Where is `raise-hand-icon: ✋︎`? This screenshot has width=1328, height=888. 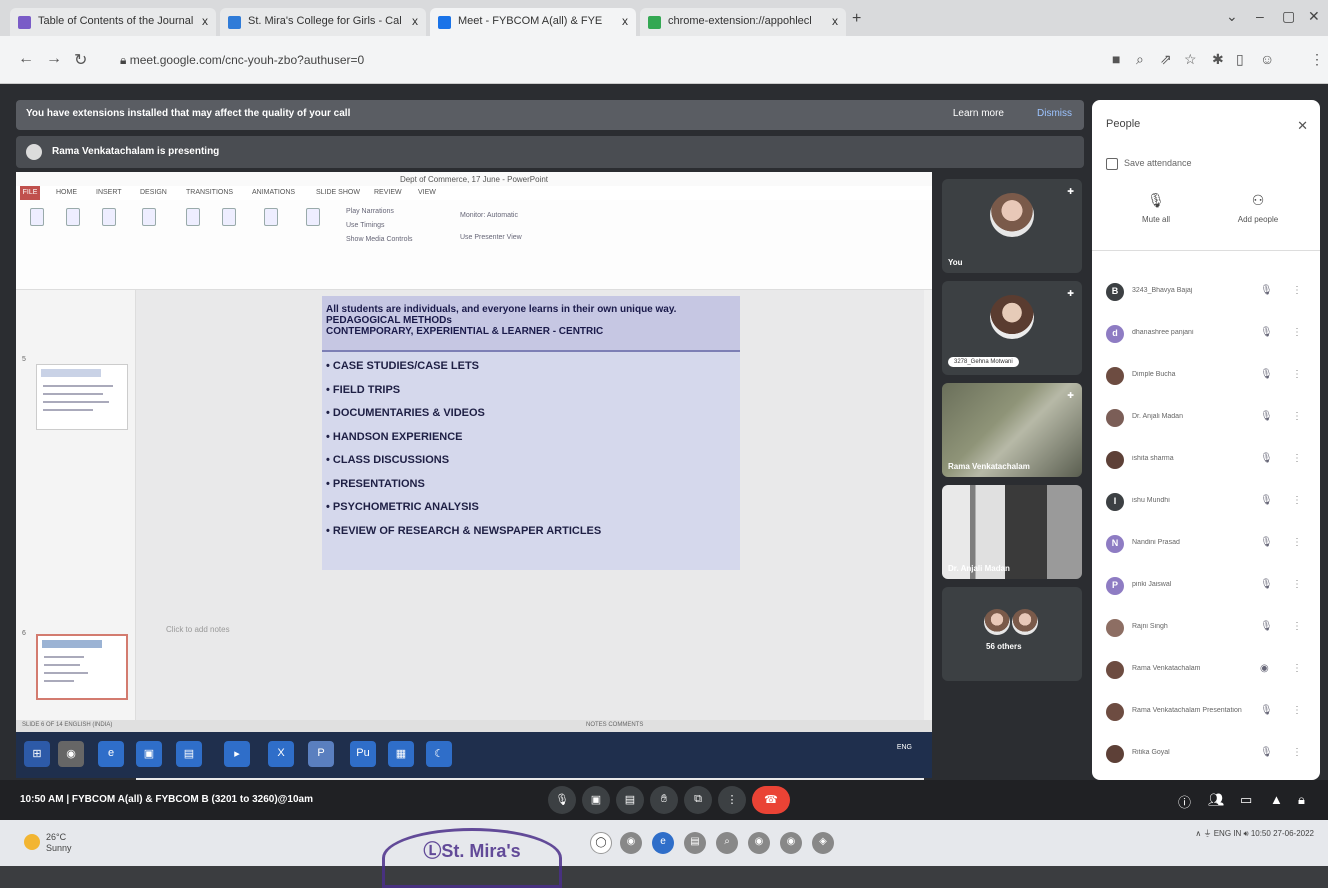
raise-hand-icon: ✋︎ is located at coordinates (664, 800).